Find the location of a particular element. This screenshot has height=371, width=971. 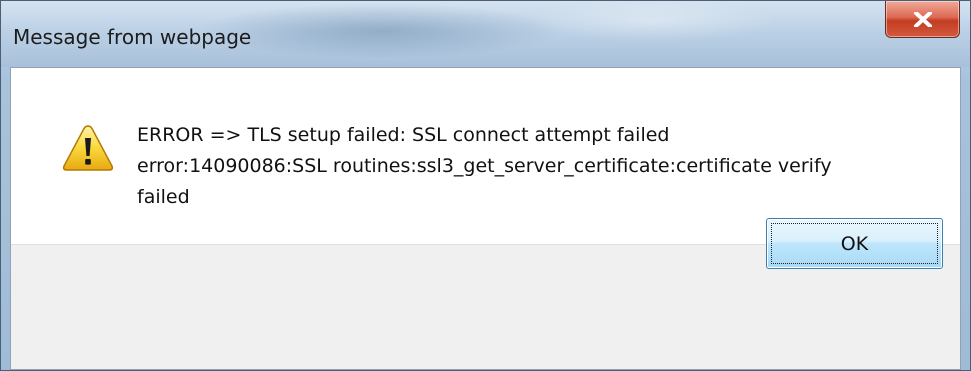

close-icon is located at coordinates (923, 19).